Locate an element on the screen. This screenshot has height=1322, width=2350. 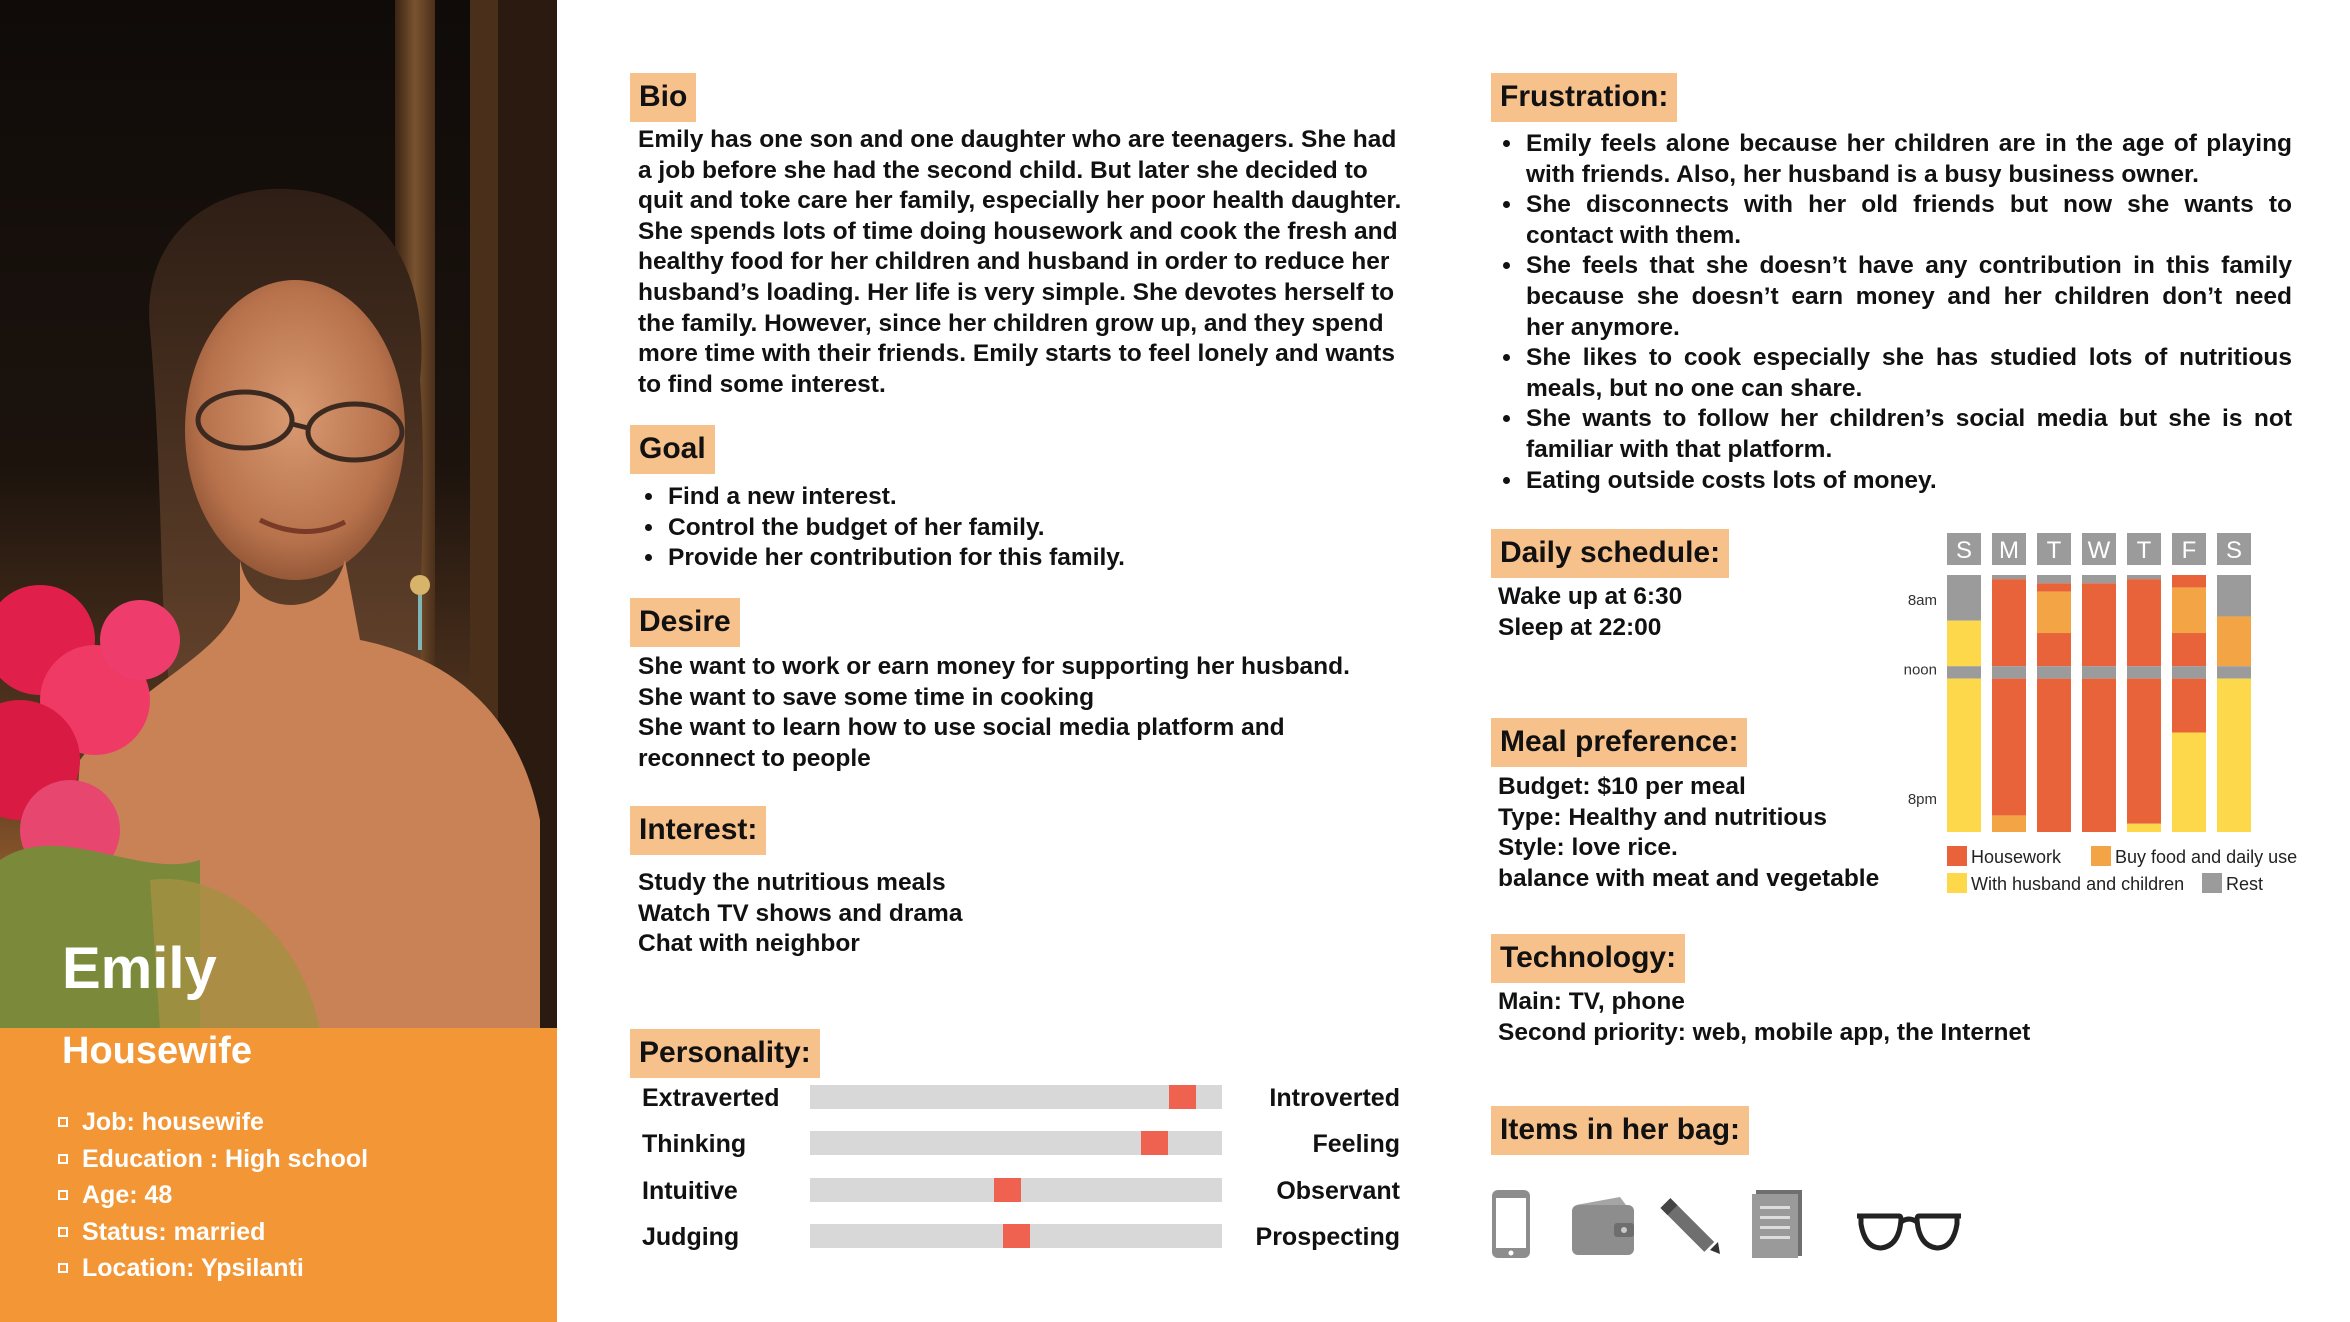
fact-item: Age: 48 is located at coordinates (213, 1195).